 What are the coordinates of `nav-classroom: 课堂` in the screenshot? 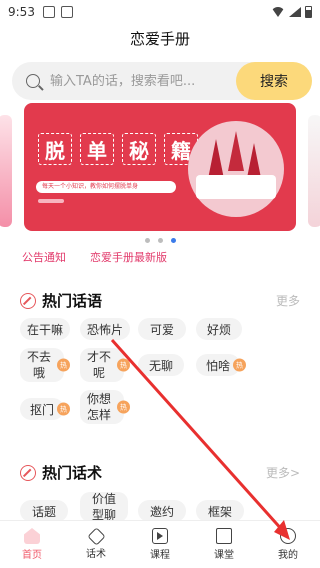 It's located at (224, 544).